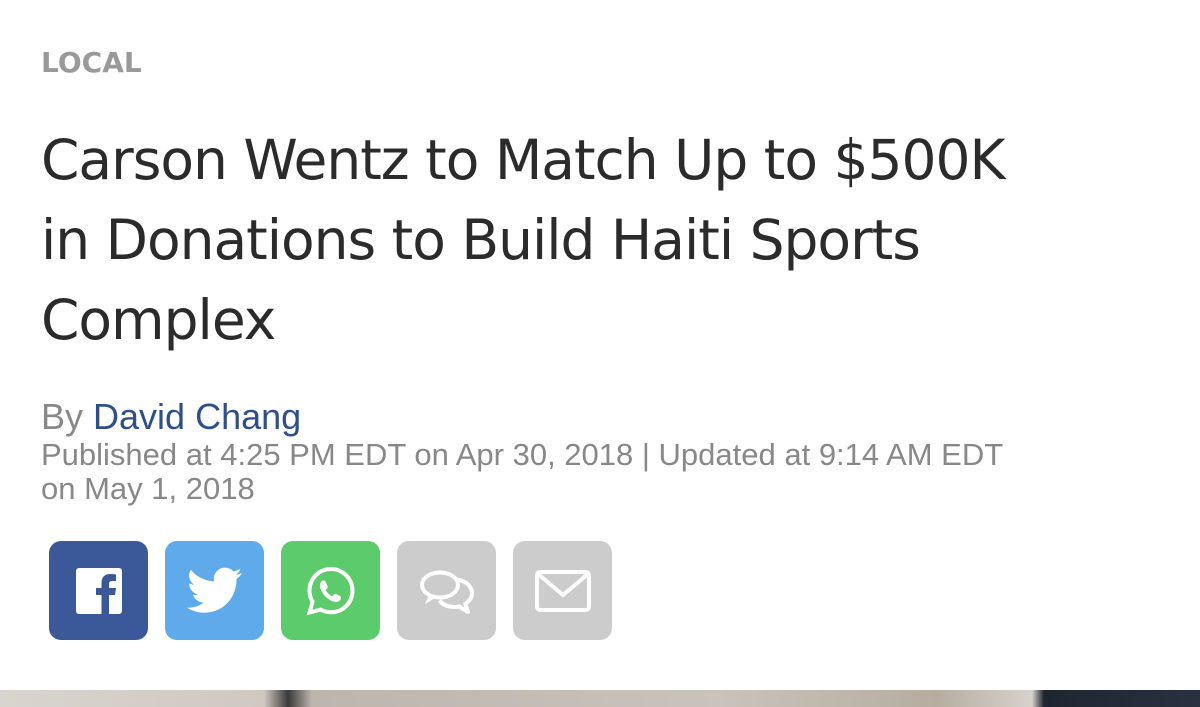 The height and width of the screenshot is (707, 1200). What do you see at coordinates (600, 698) in the screenshot?
I see `article-hero-image` at bounding box center [600, 698].